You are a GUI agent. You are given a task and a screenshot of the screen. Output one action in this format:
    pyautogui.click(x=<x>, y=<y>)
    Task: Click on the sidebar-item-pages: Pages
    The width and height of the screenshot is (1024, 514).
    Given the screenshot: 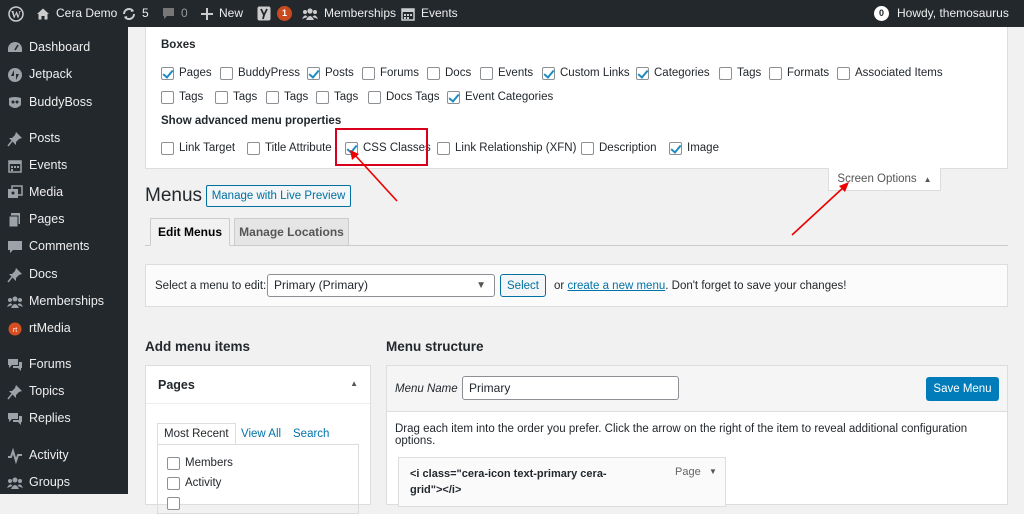 What is the action you would take?
    pyautogui.click(x=64, y=220)
    